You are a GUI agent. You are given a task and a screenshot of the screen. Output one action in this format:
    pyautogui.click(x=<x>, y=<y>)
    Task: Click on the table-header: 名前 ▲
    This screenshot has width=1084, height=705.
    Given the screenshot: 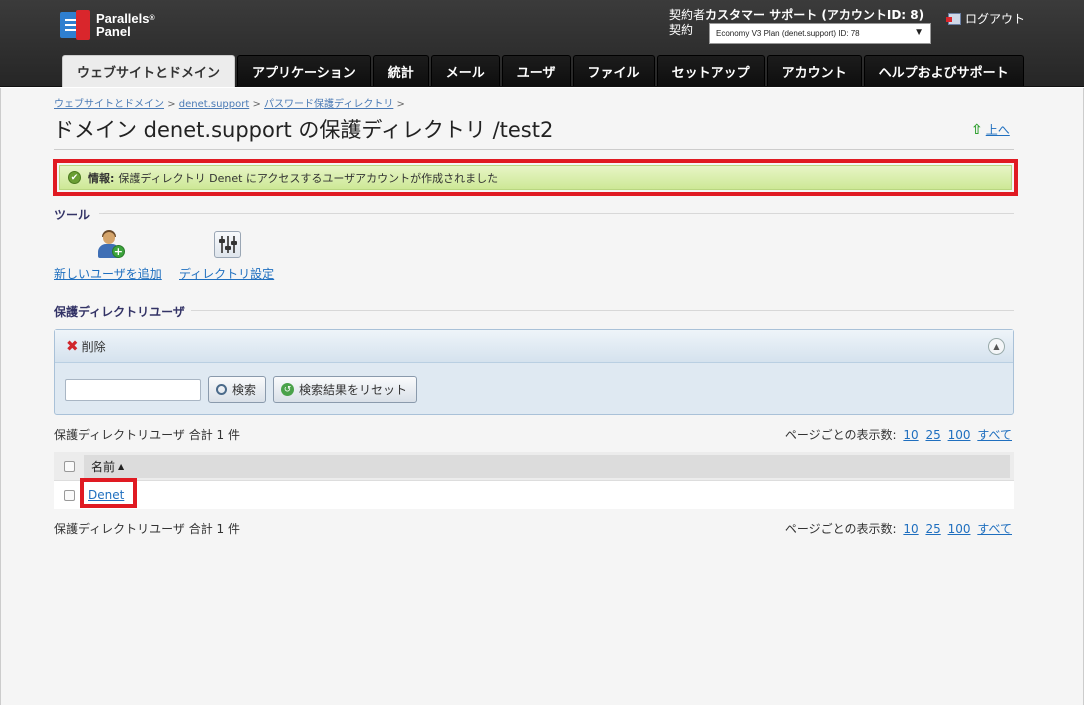 What is the action you would take?
    pyautogui.click(x=534, y=466)
    